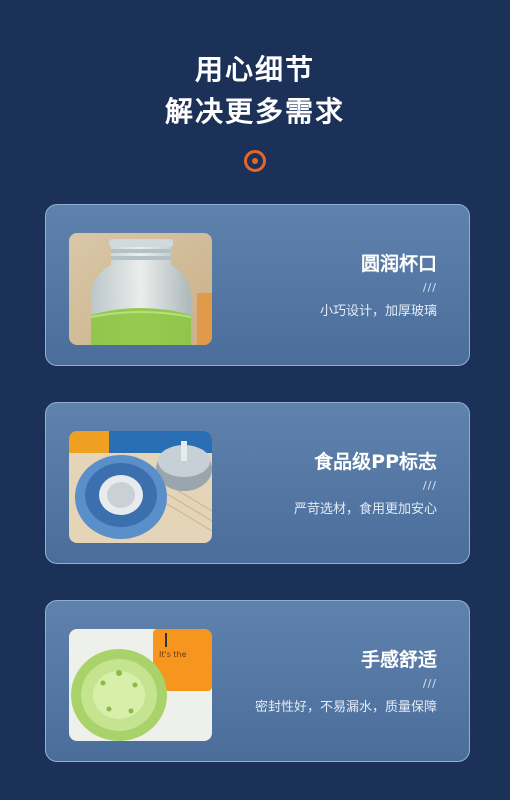  Describe the element at coordinates (140, 685) in the screenshot. I see `bottle-base-photo: It's the` at that location.